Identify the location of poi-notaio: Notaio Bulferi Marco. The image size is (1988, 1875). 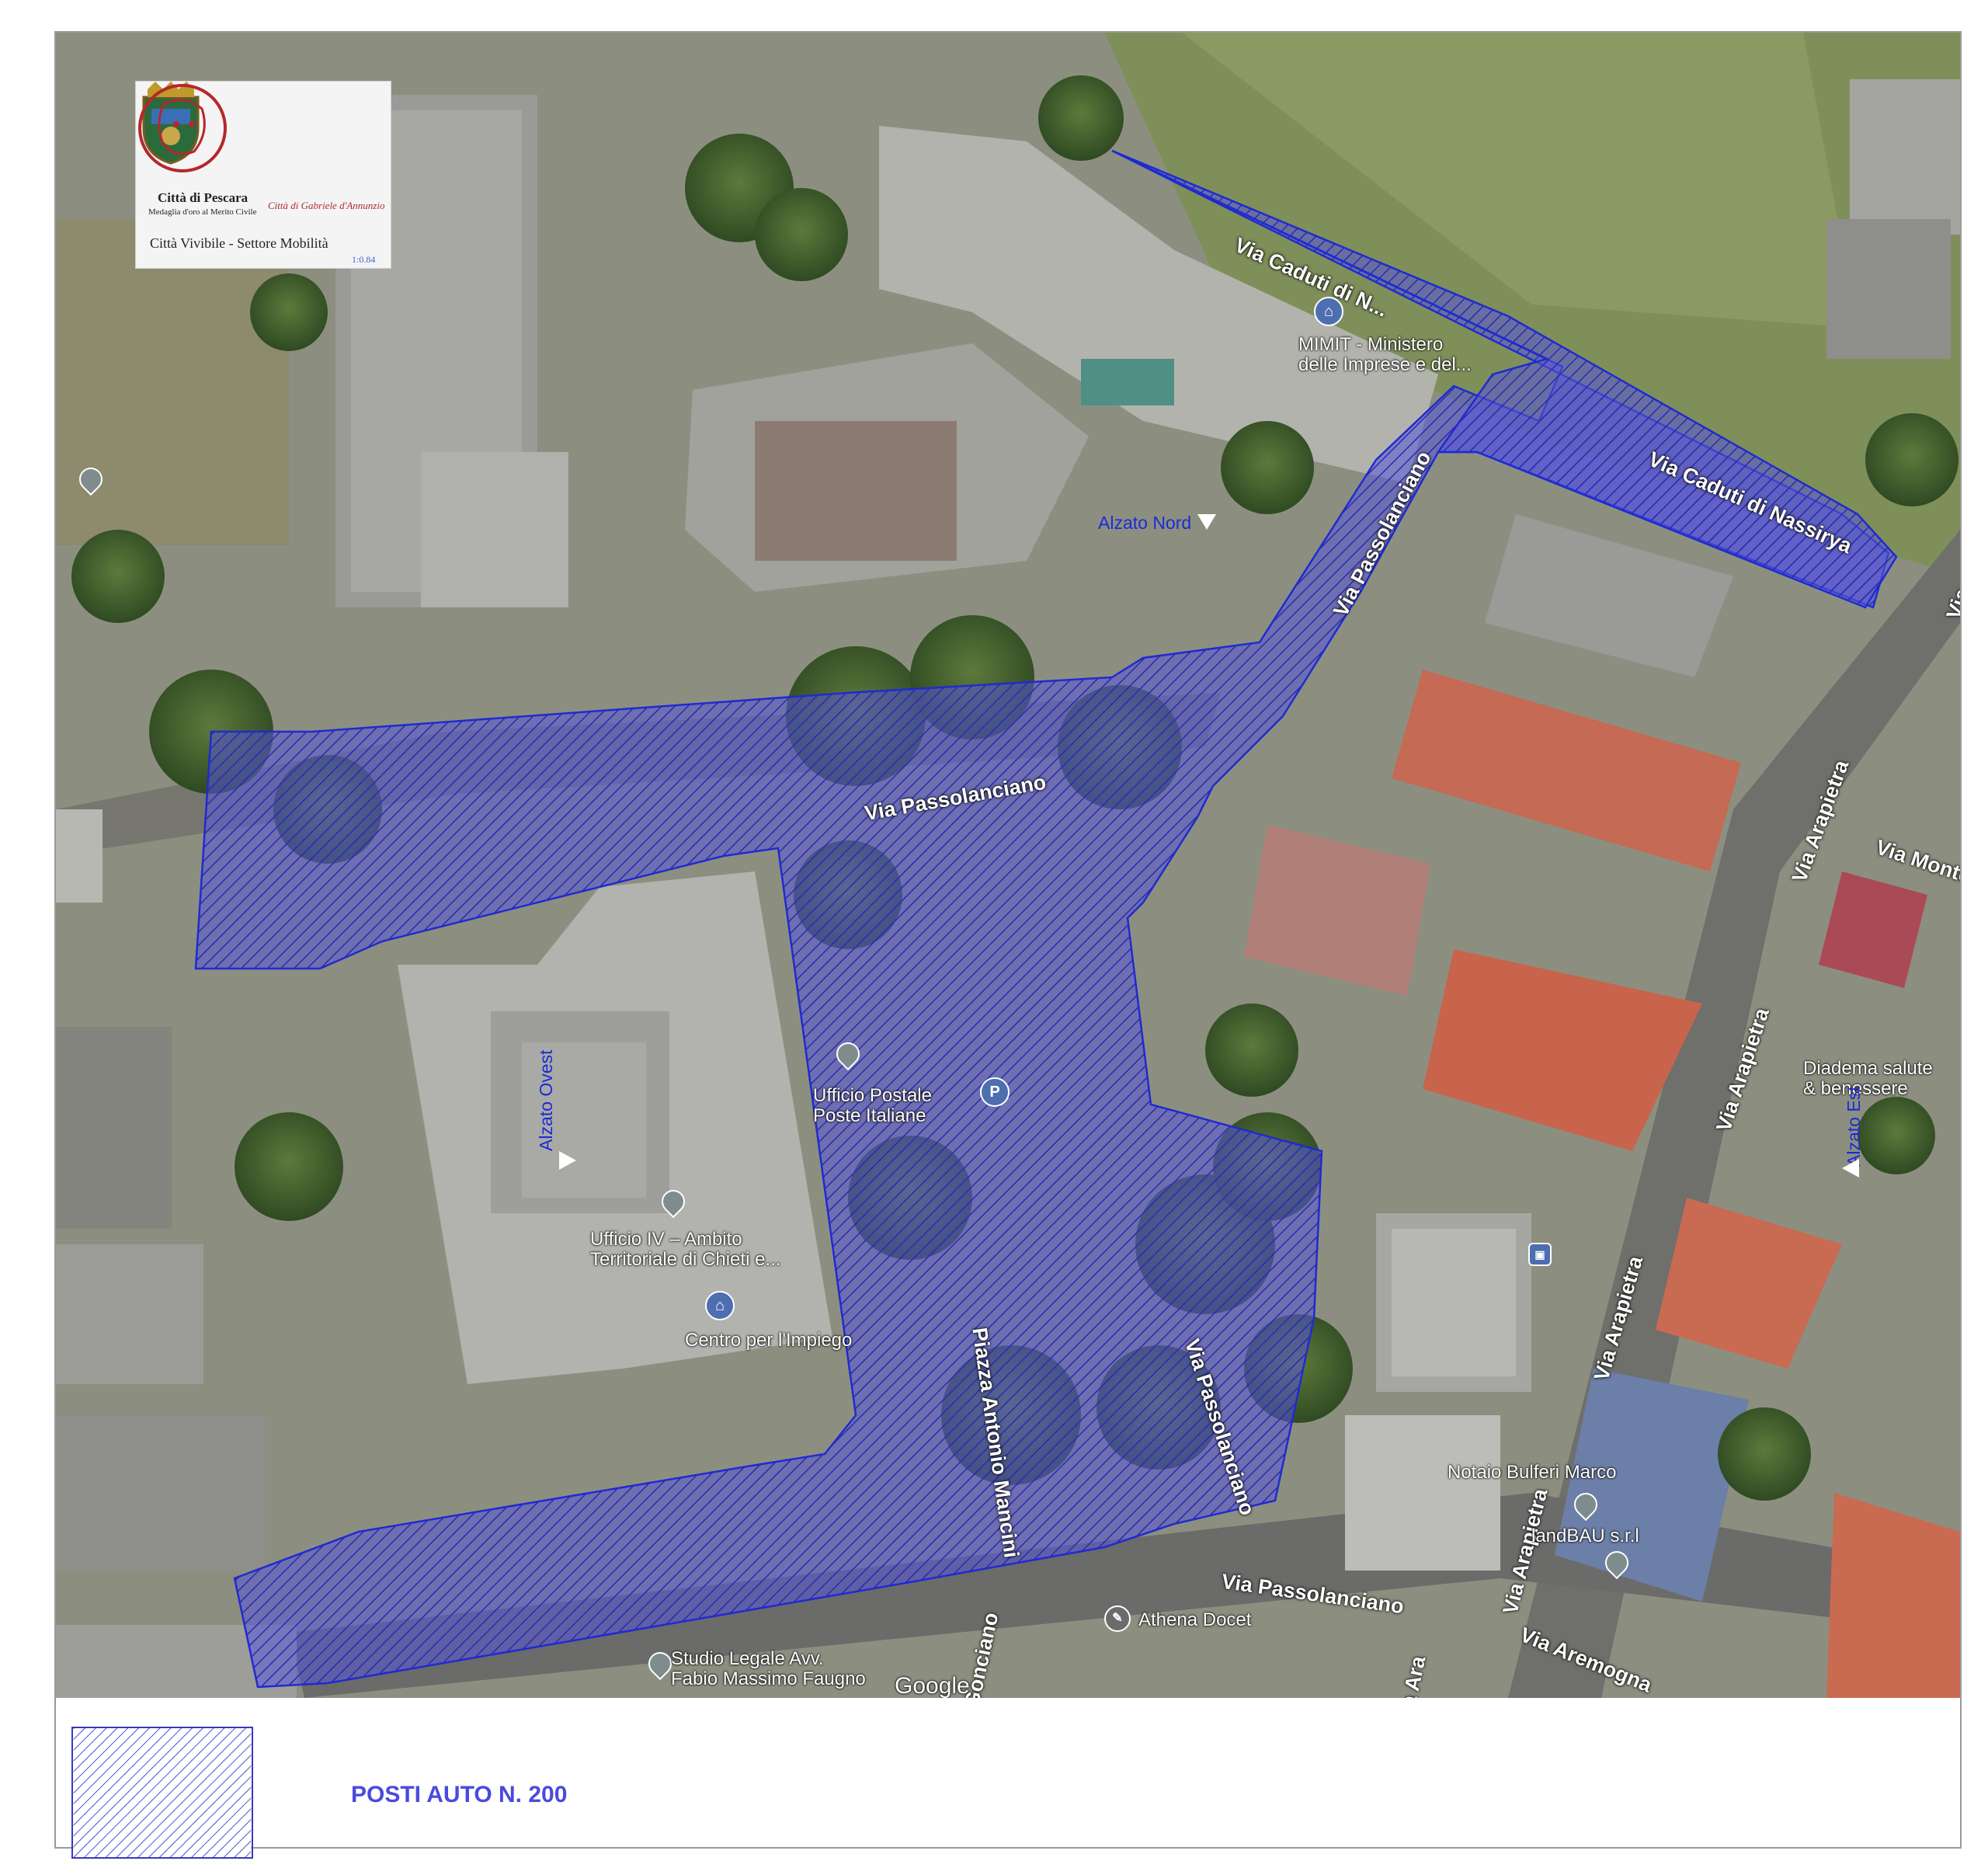
(1532, 1473).